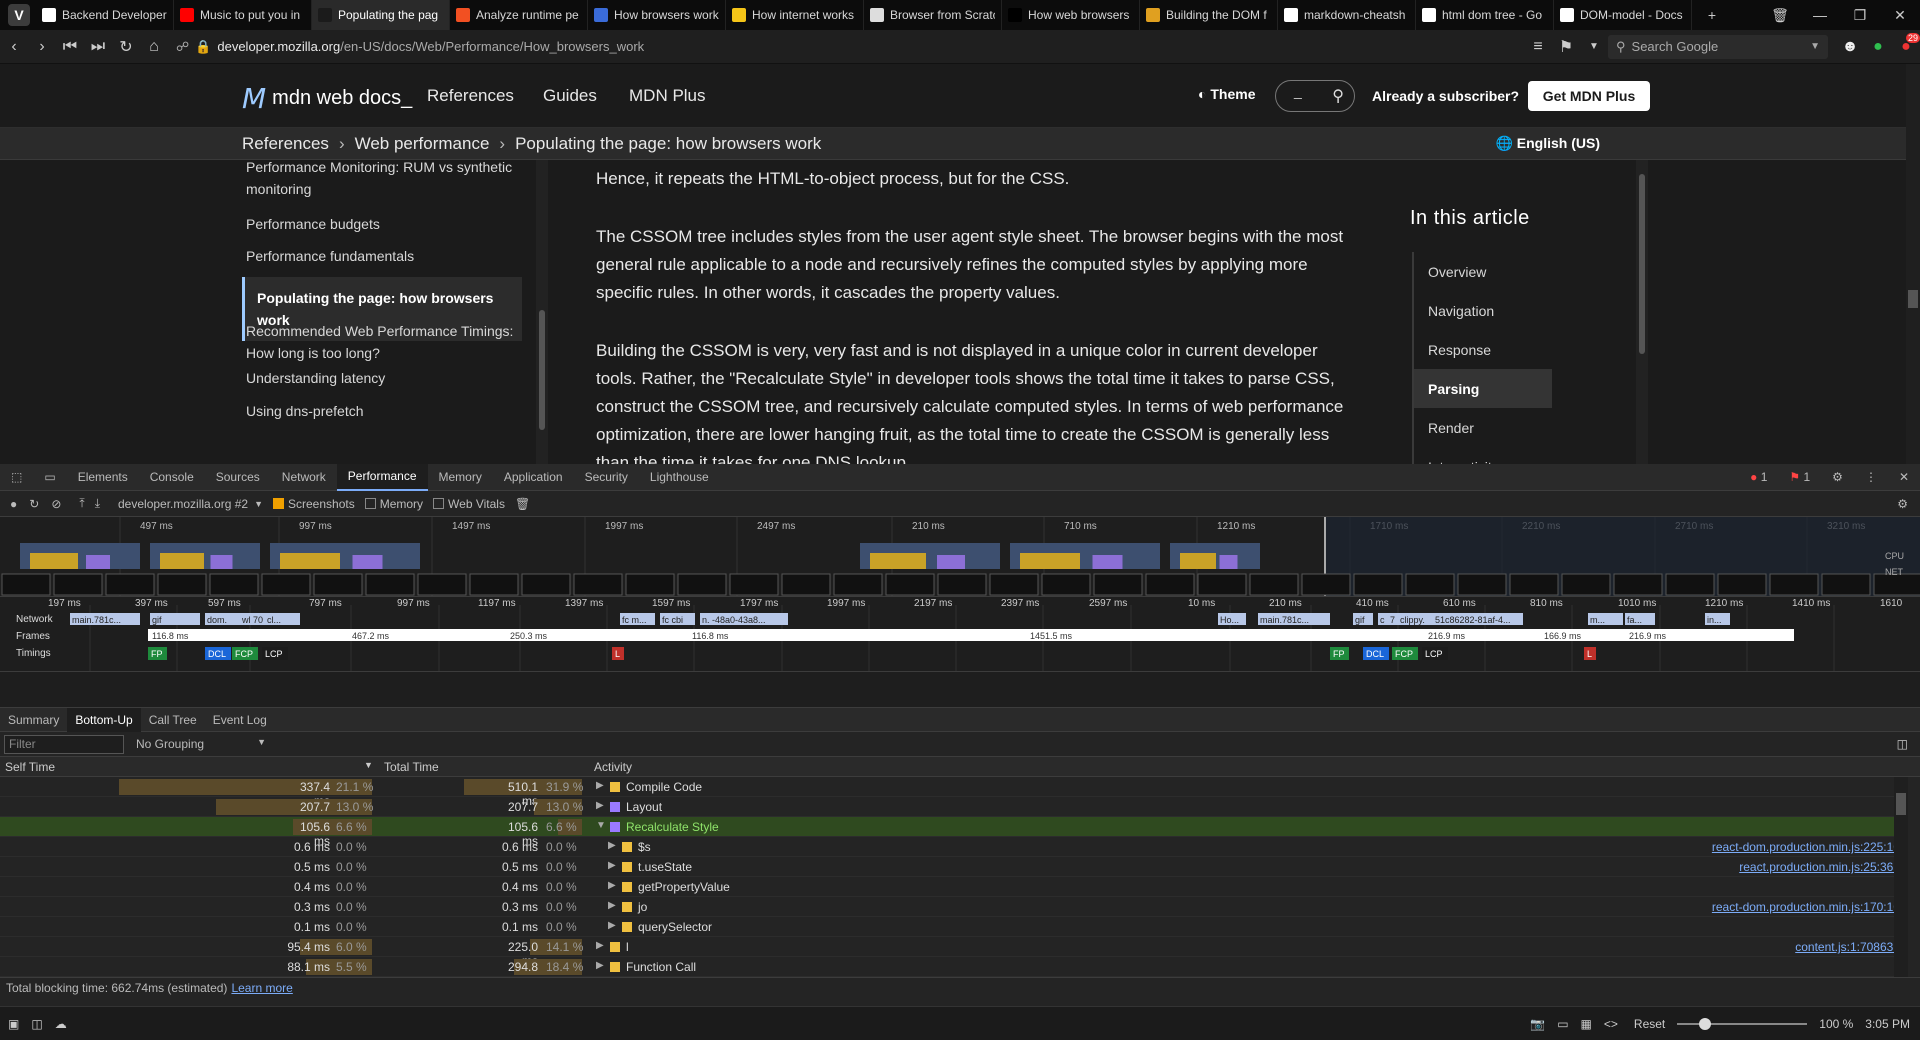 Image resolution: width=1920 pixels, height=1040 pixels. I want to click on reader-view-icon: ≡, so click(1538, 47).